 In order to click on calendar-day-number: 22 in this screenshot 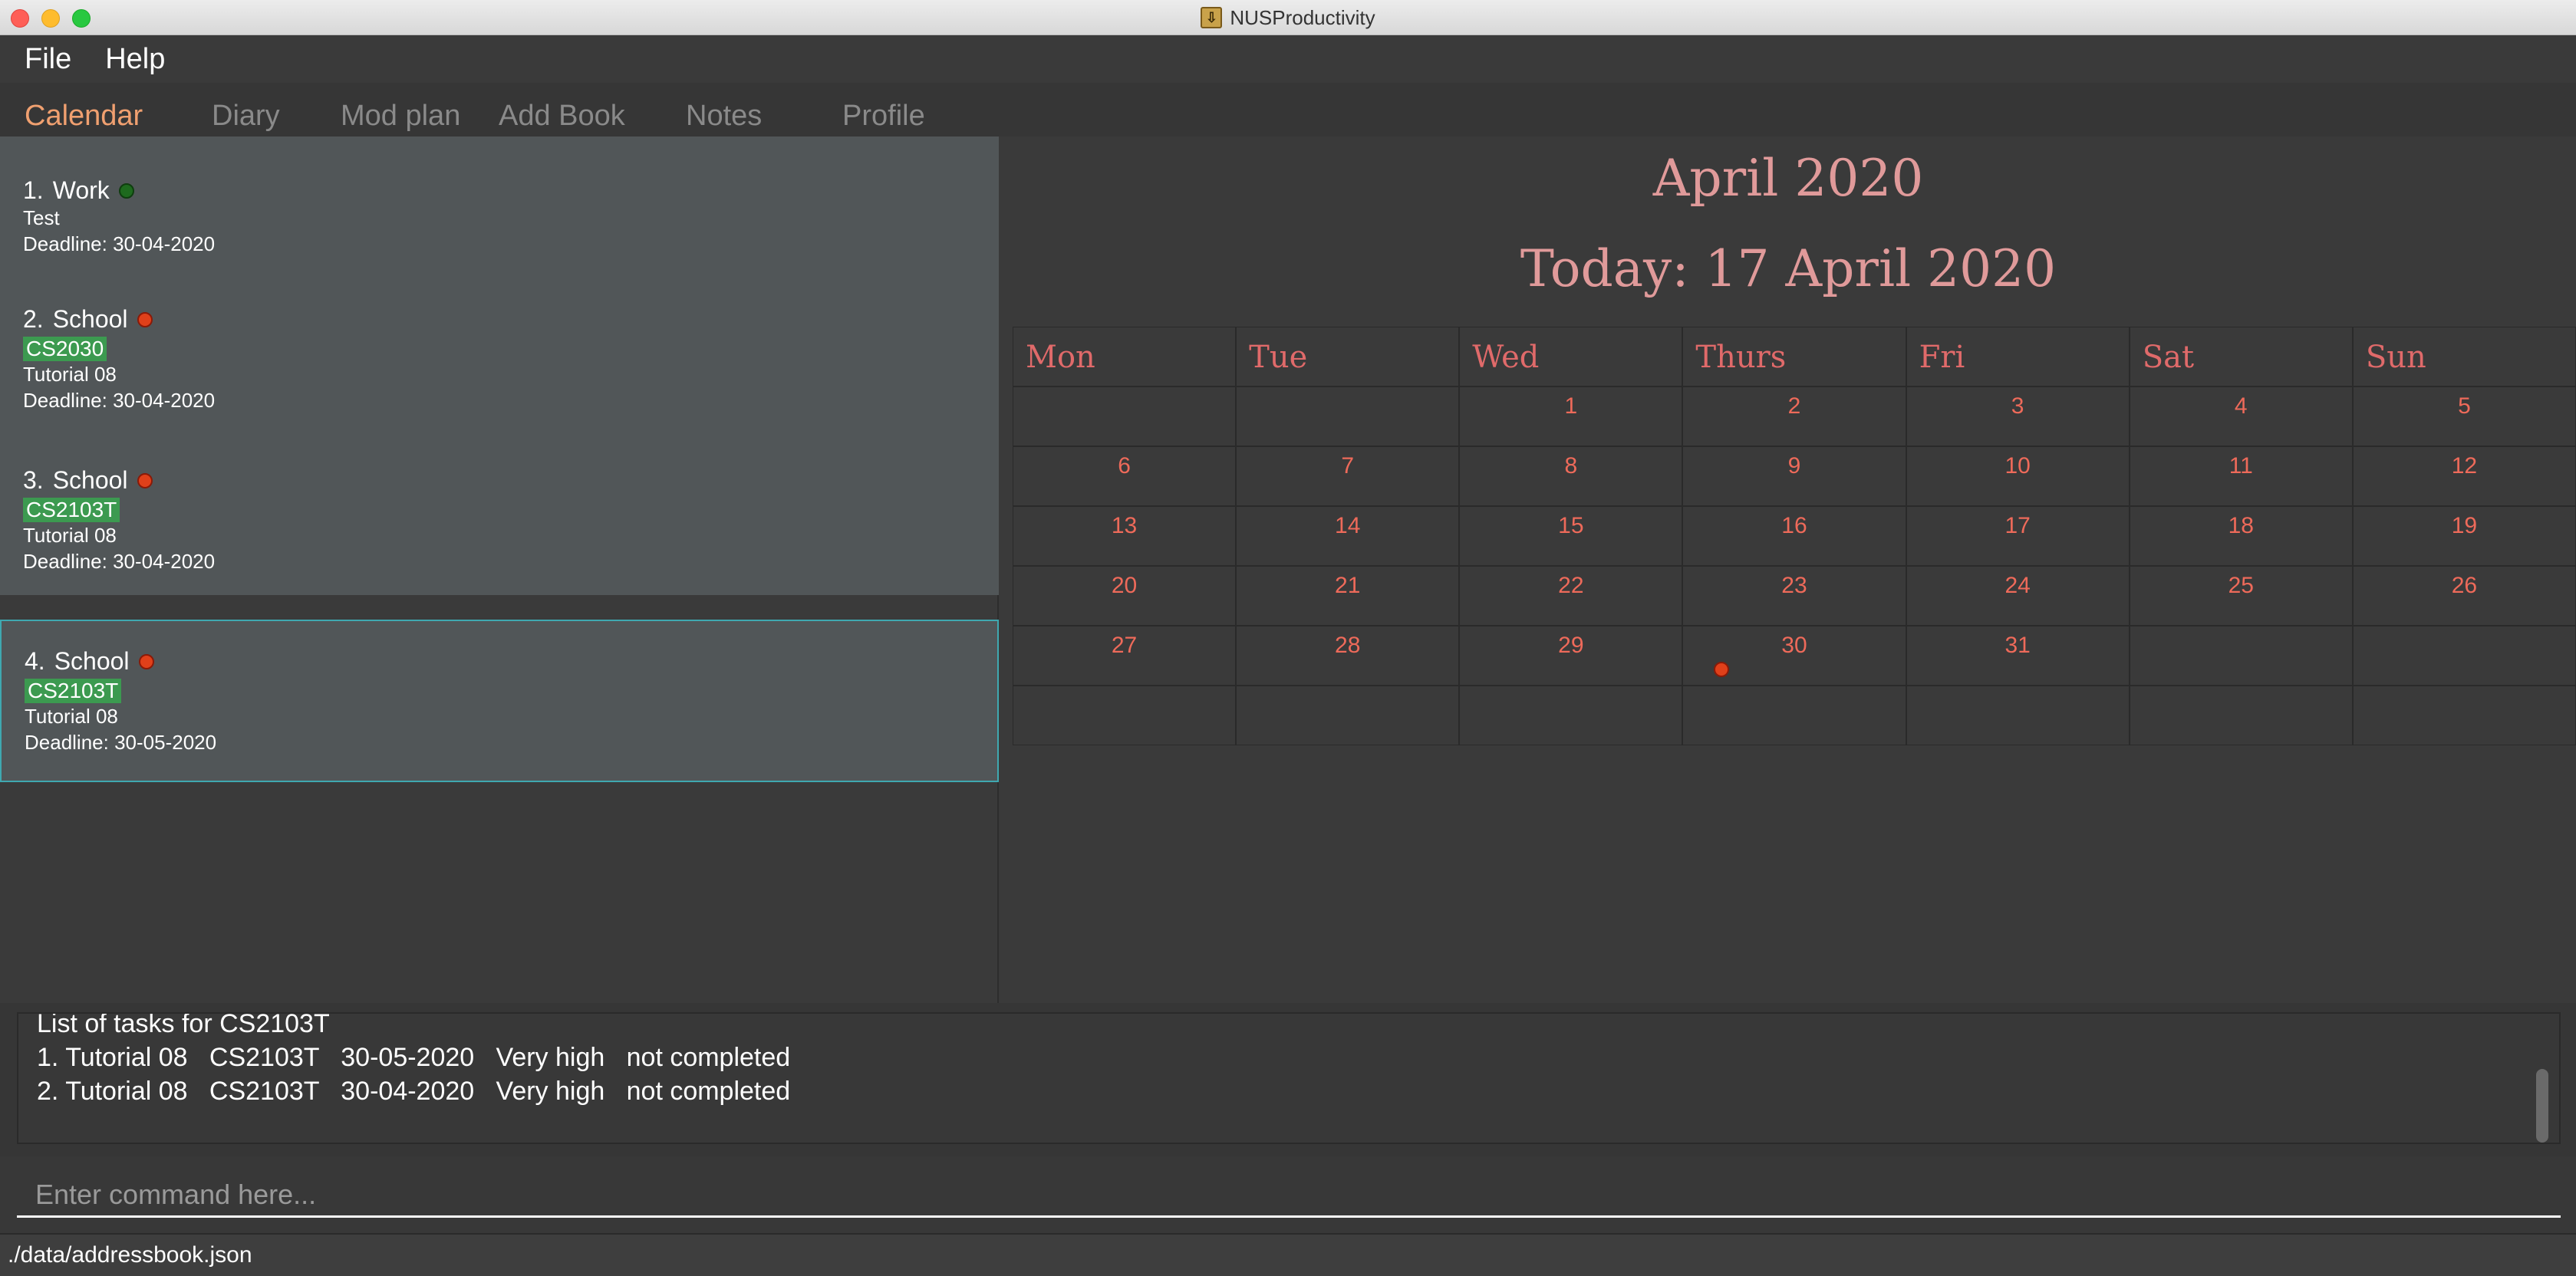, I will do `click(1571, 585)`.